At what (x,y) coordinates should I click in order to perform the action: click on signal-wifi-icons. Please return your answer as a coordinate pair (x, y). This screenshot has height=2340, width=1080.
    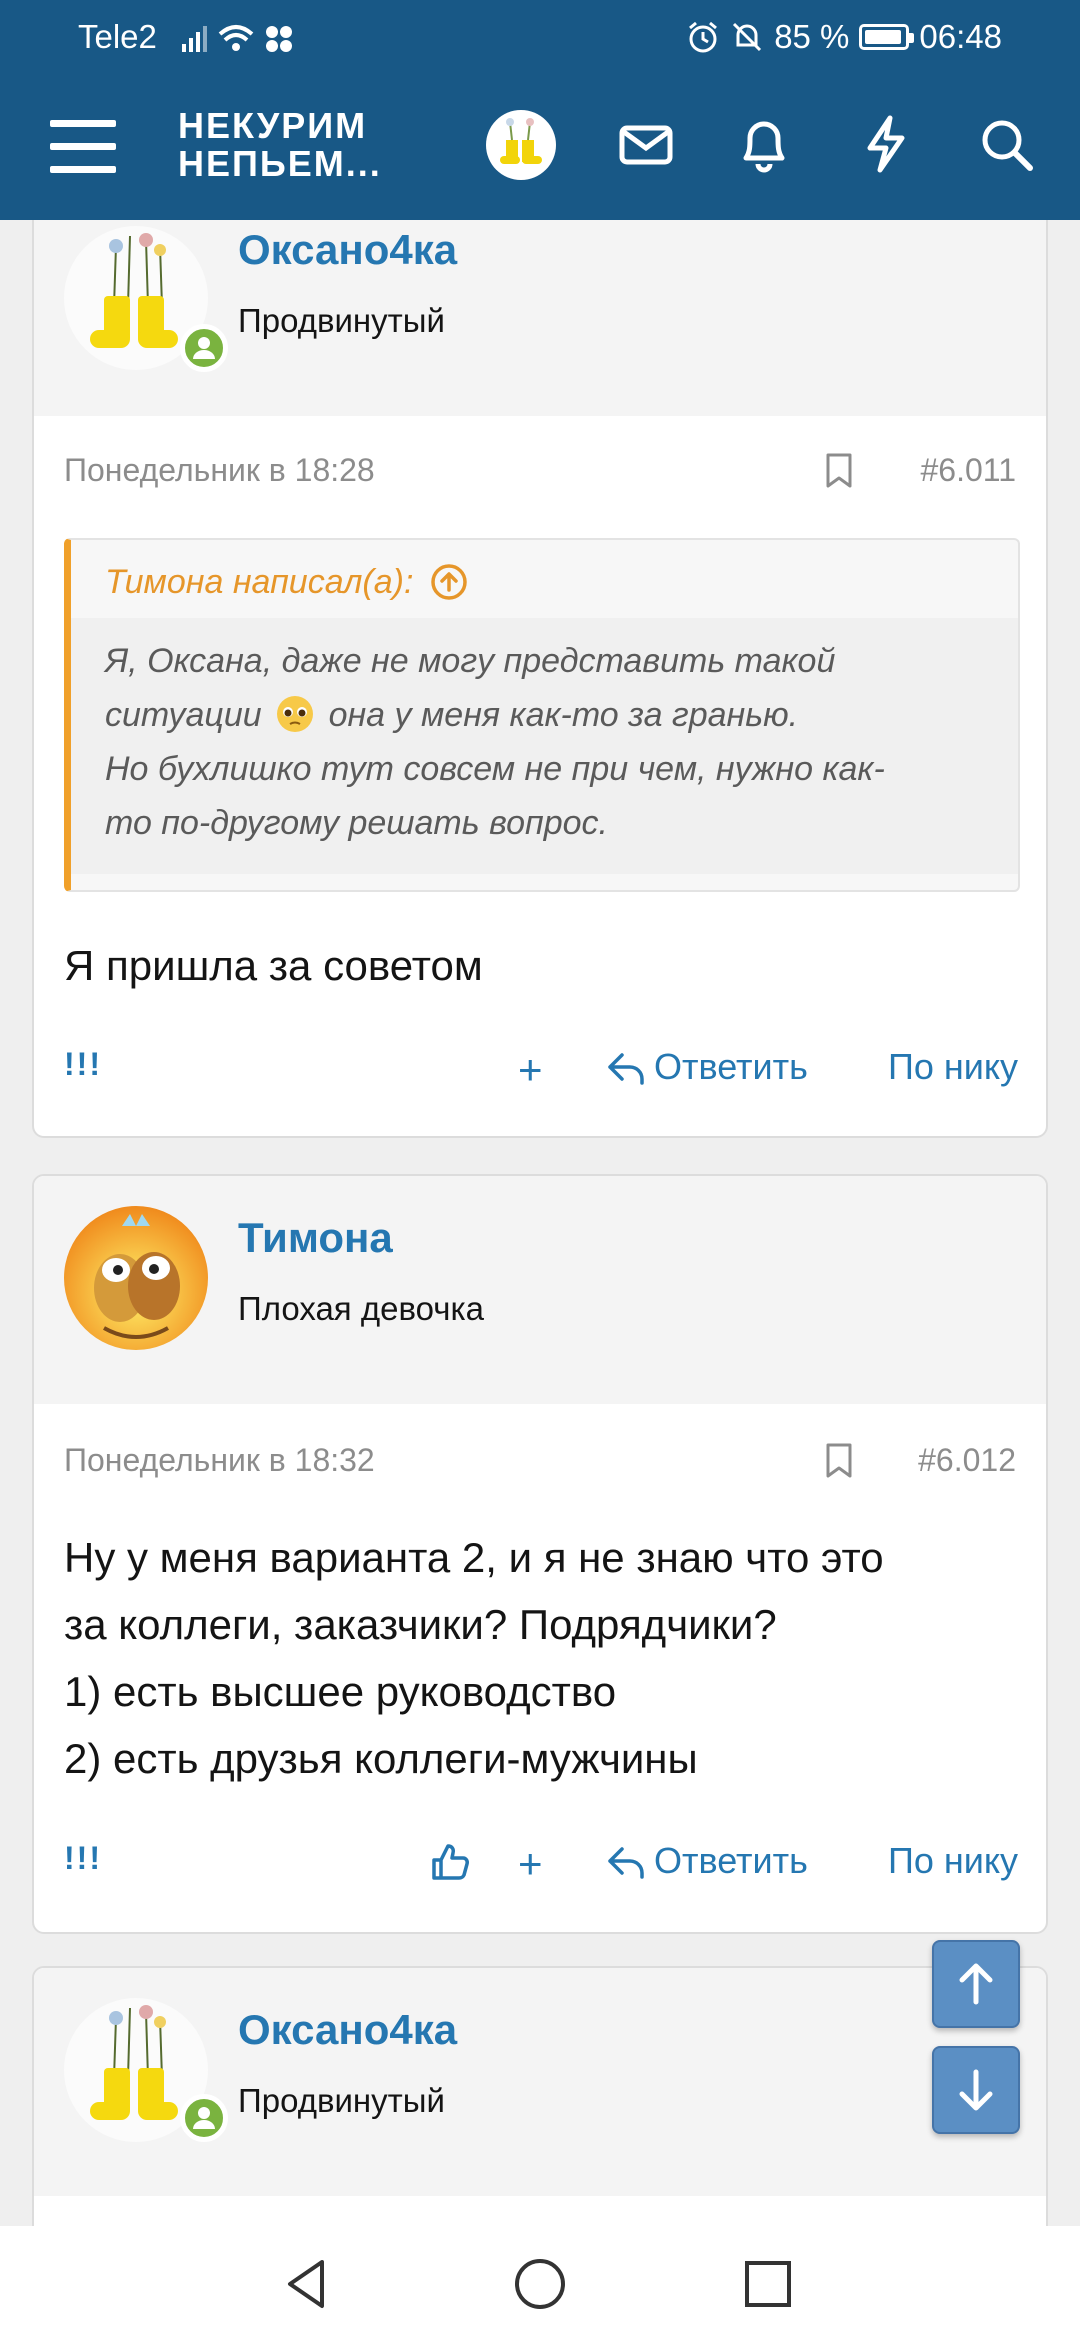
    Looking at the image, I should click on (245, 41).